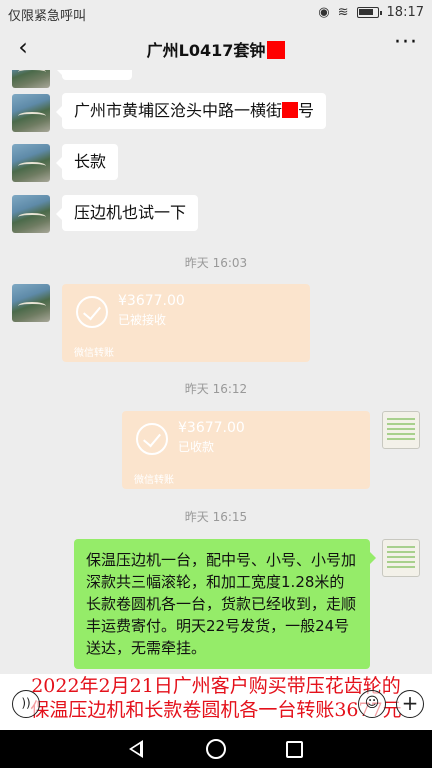  I want to click on status-icons: ◉ ≋ 18:17, so click(371, 12).